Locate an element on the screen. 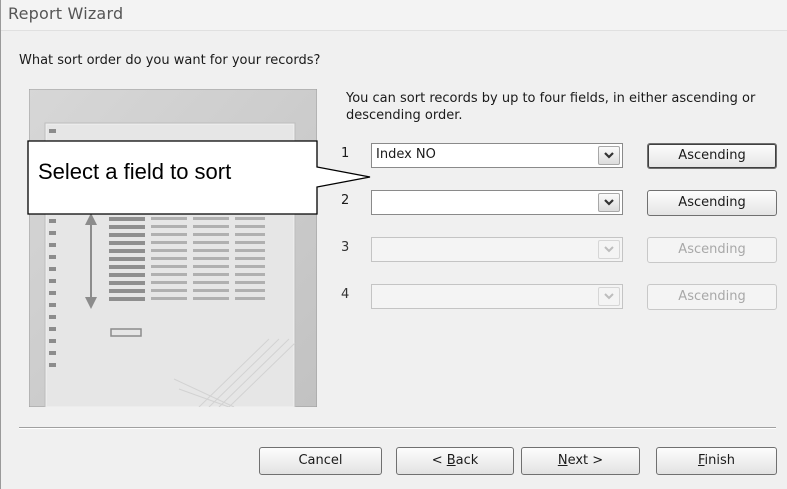  back-button: < Back is located at coordinates (455, 461).